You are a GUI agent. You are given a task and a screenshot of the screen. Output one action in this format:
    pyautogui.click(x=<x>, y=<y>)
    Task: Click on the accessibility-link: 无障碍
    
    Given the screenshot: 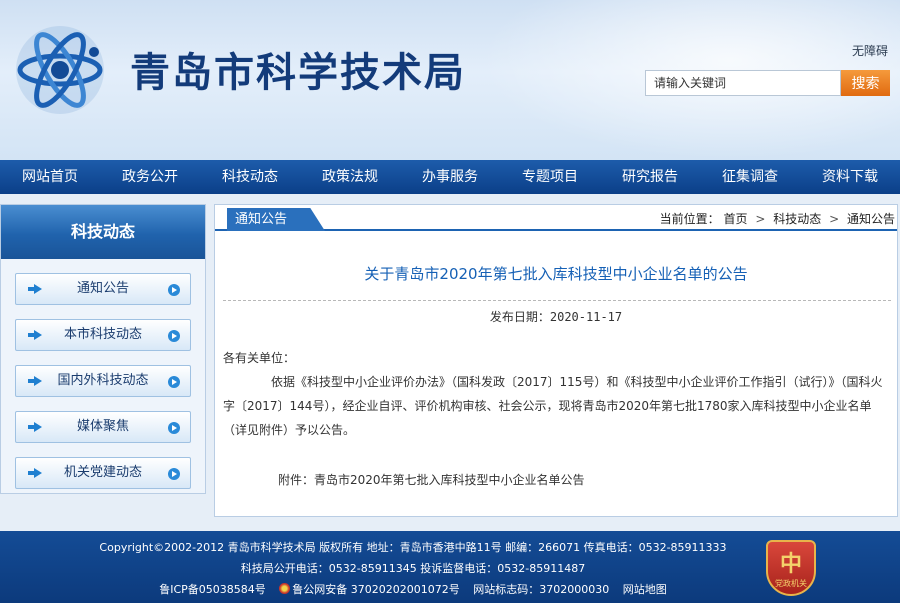 What is the action you would take?
    pyautogui.click(x=870, y=50)
    